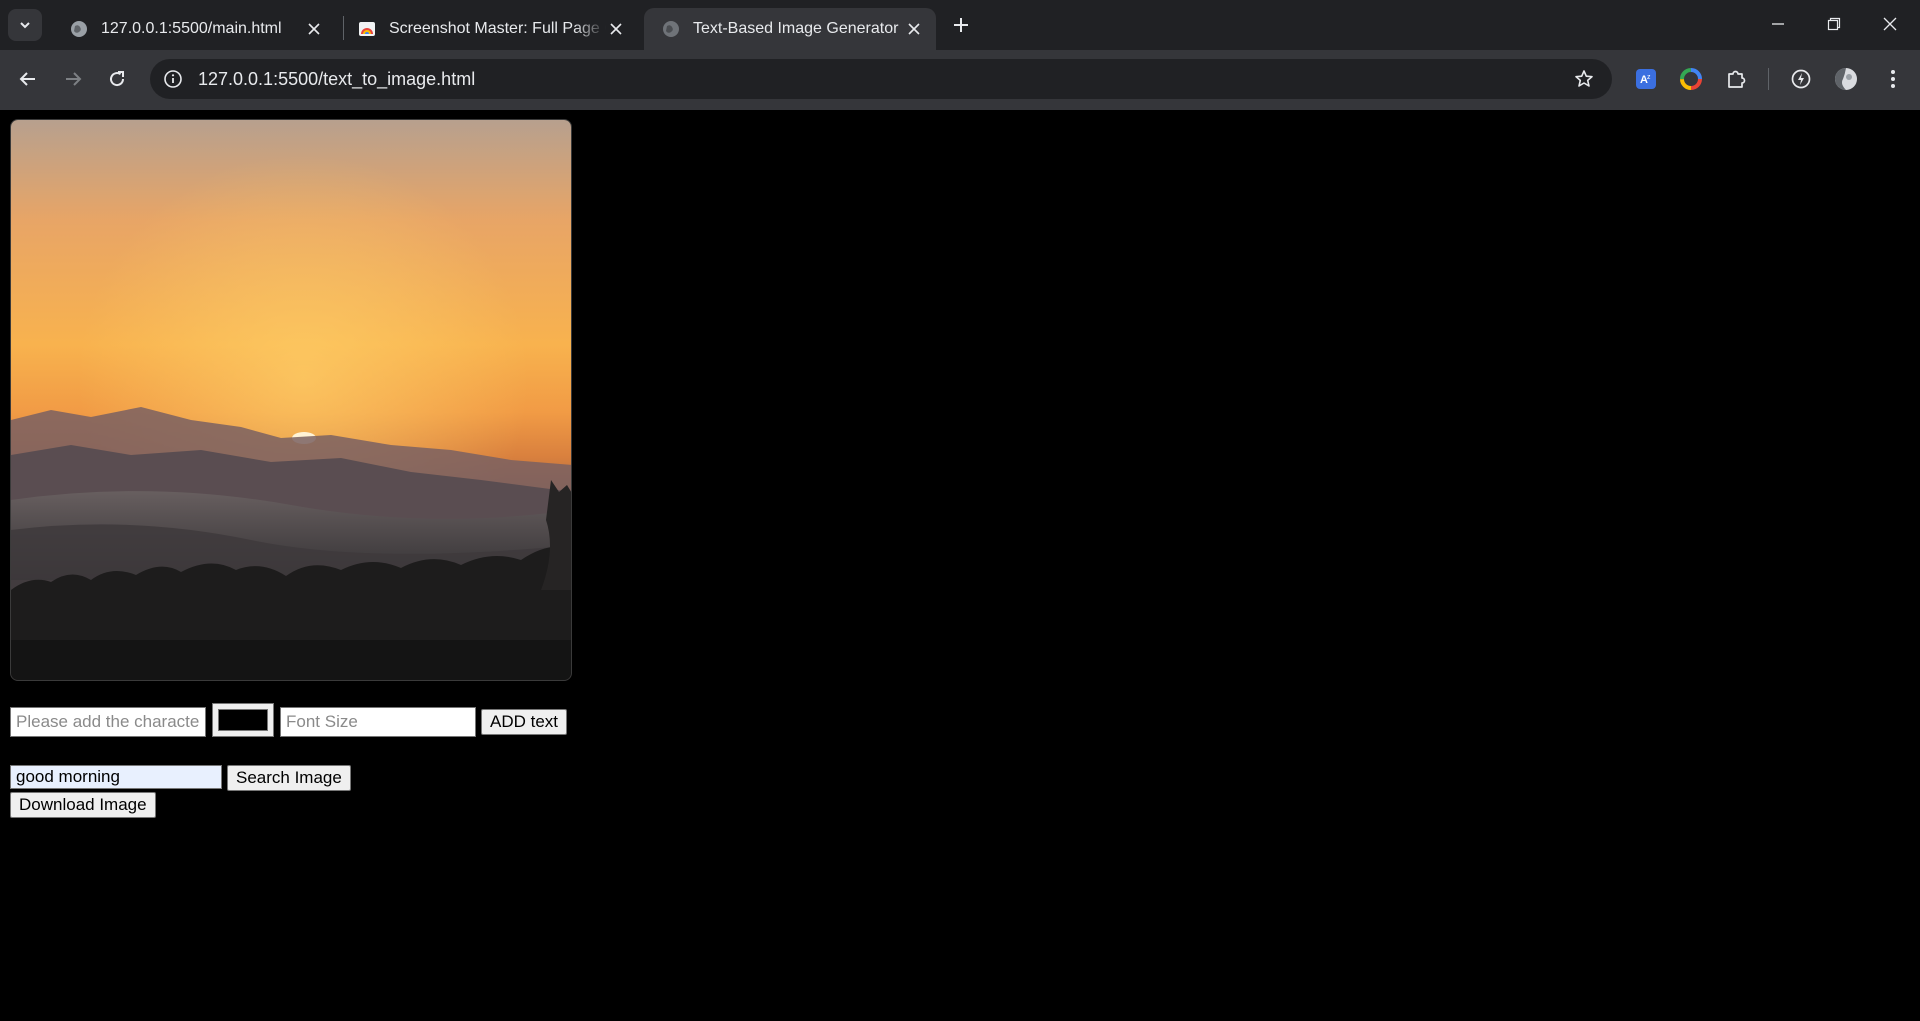 The image size is (1920, 1021). Describe the element at coordinates (289, 778) in the screenshot. I see `search-image-button: Search Image` at that location.